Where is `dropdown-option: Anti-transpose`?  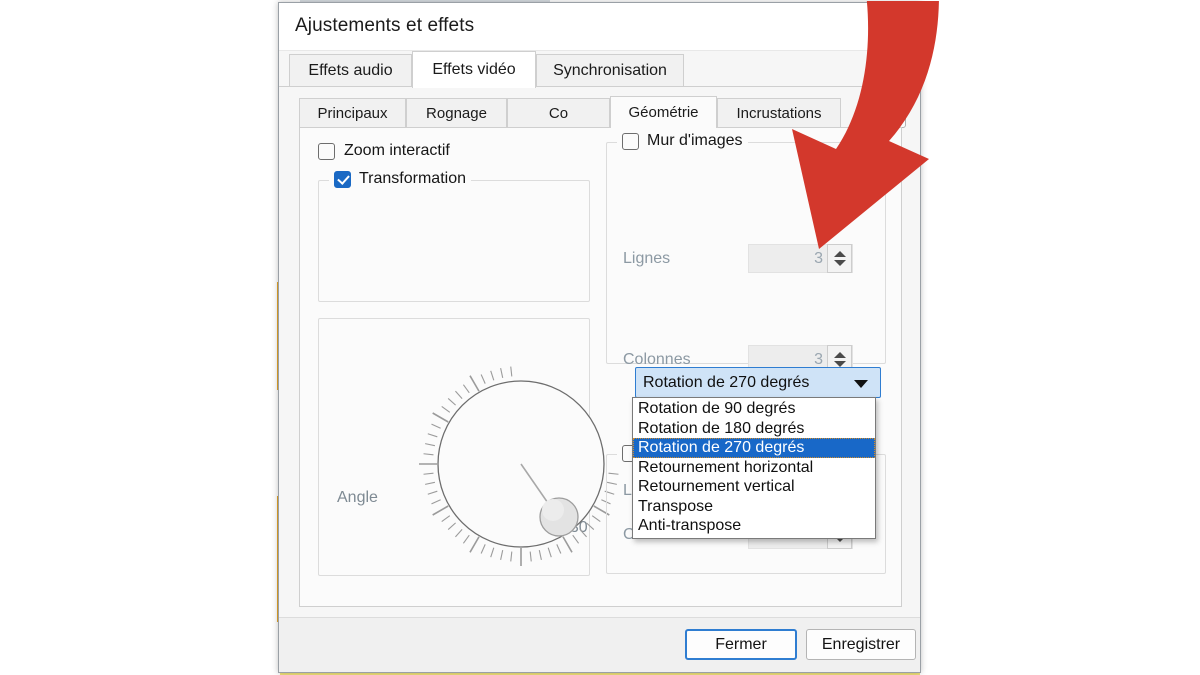
dropdown-option: Anti-transpose is located at coordinates (754, 526).